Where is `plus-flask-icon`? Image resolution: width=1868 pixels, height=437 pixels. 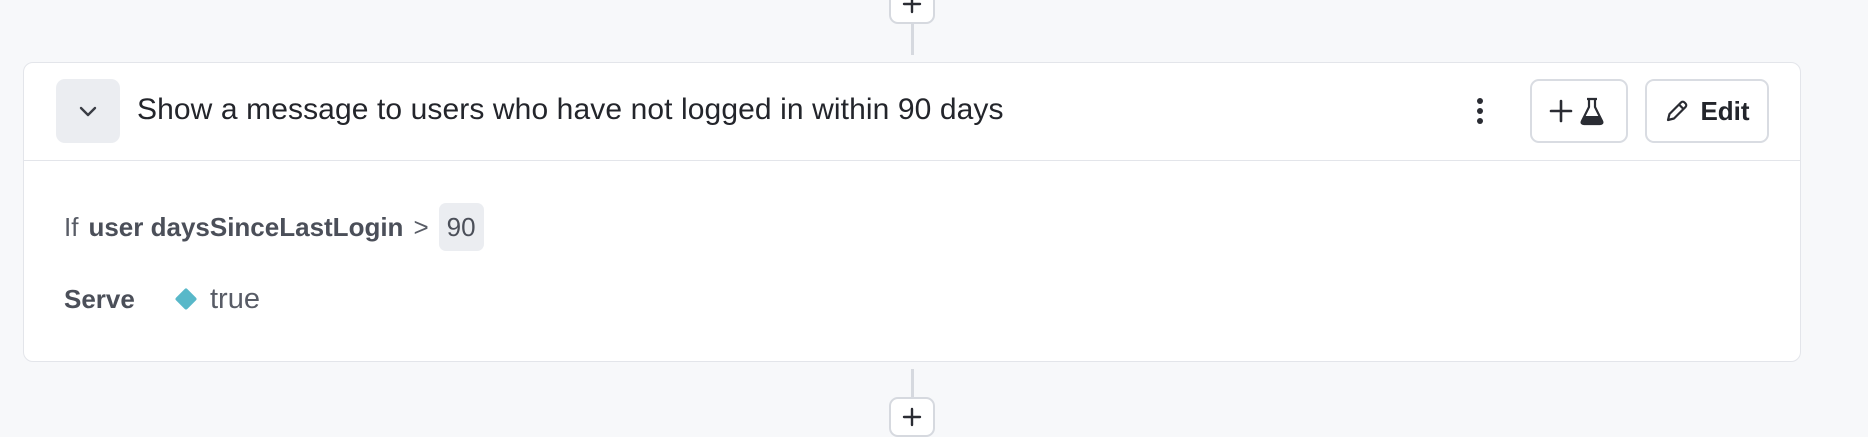
plus-flask-icon is located at coordinates (1576, 111).